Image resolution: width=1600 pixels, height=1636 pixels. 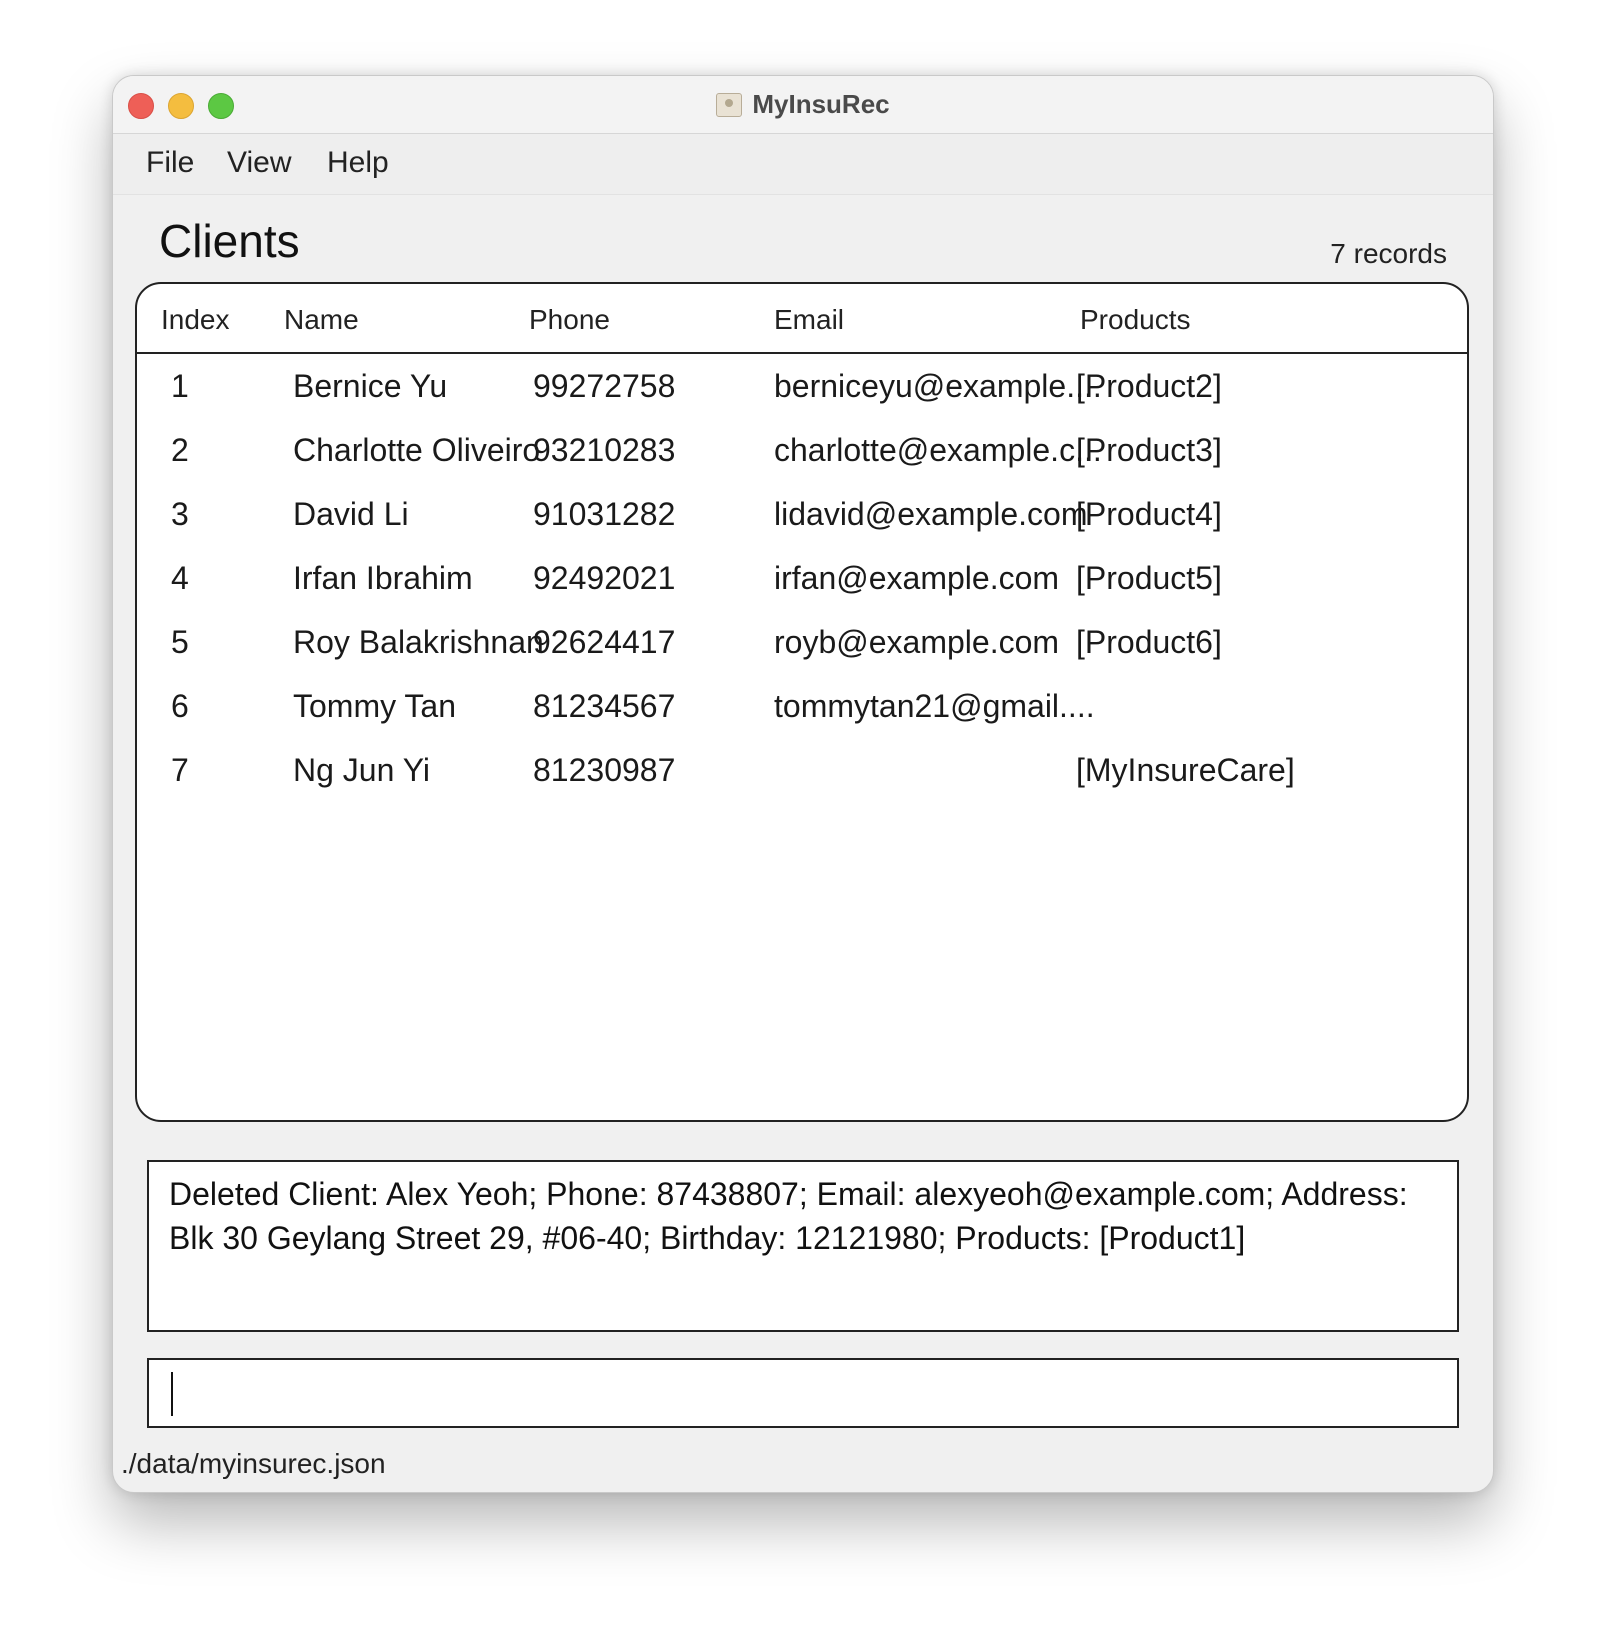 I want to click on column-header-index: Index, so click(x=195, y=320).